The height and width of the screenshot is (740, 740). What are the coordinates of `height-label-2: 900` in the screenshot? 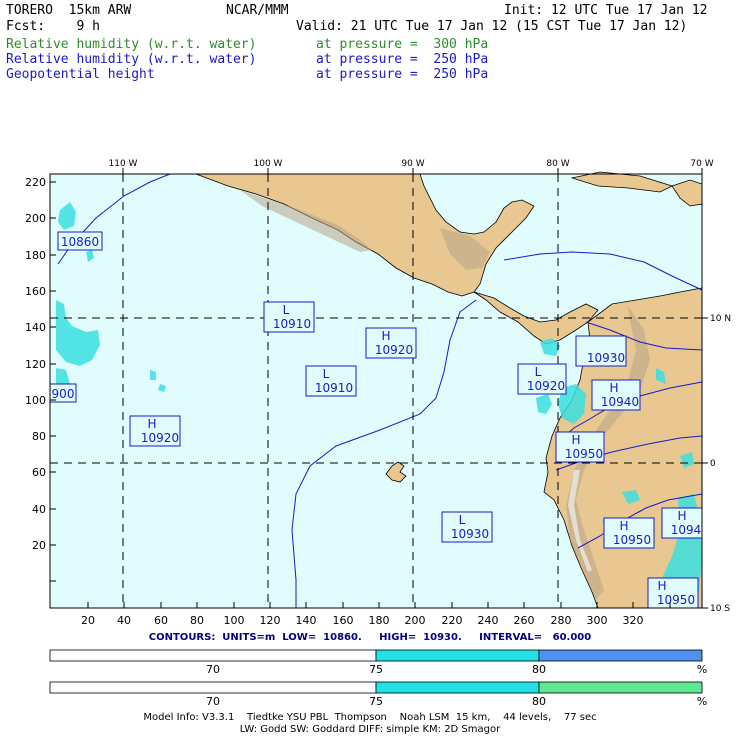 It's located at (63, 393).